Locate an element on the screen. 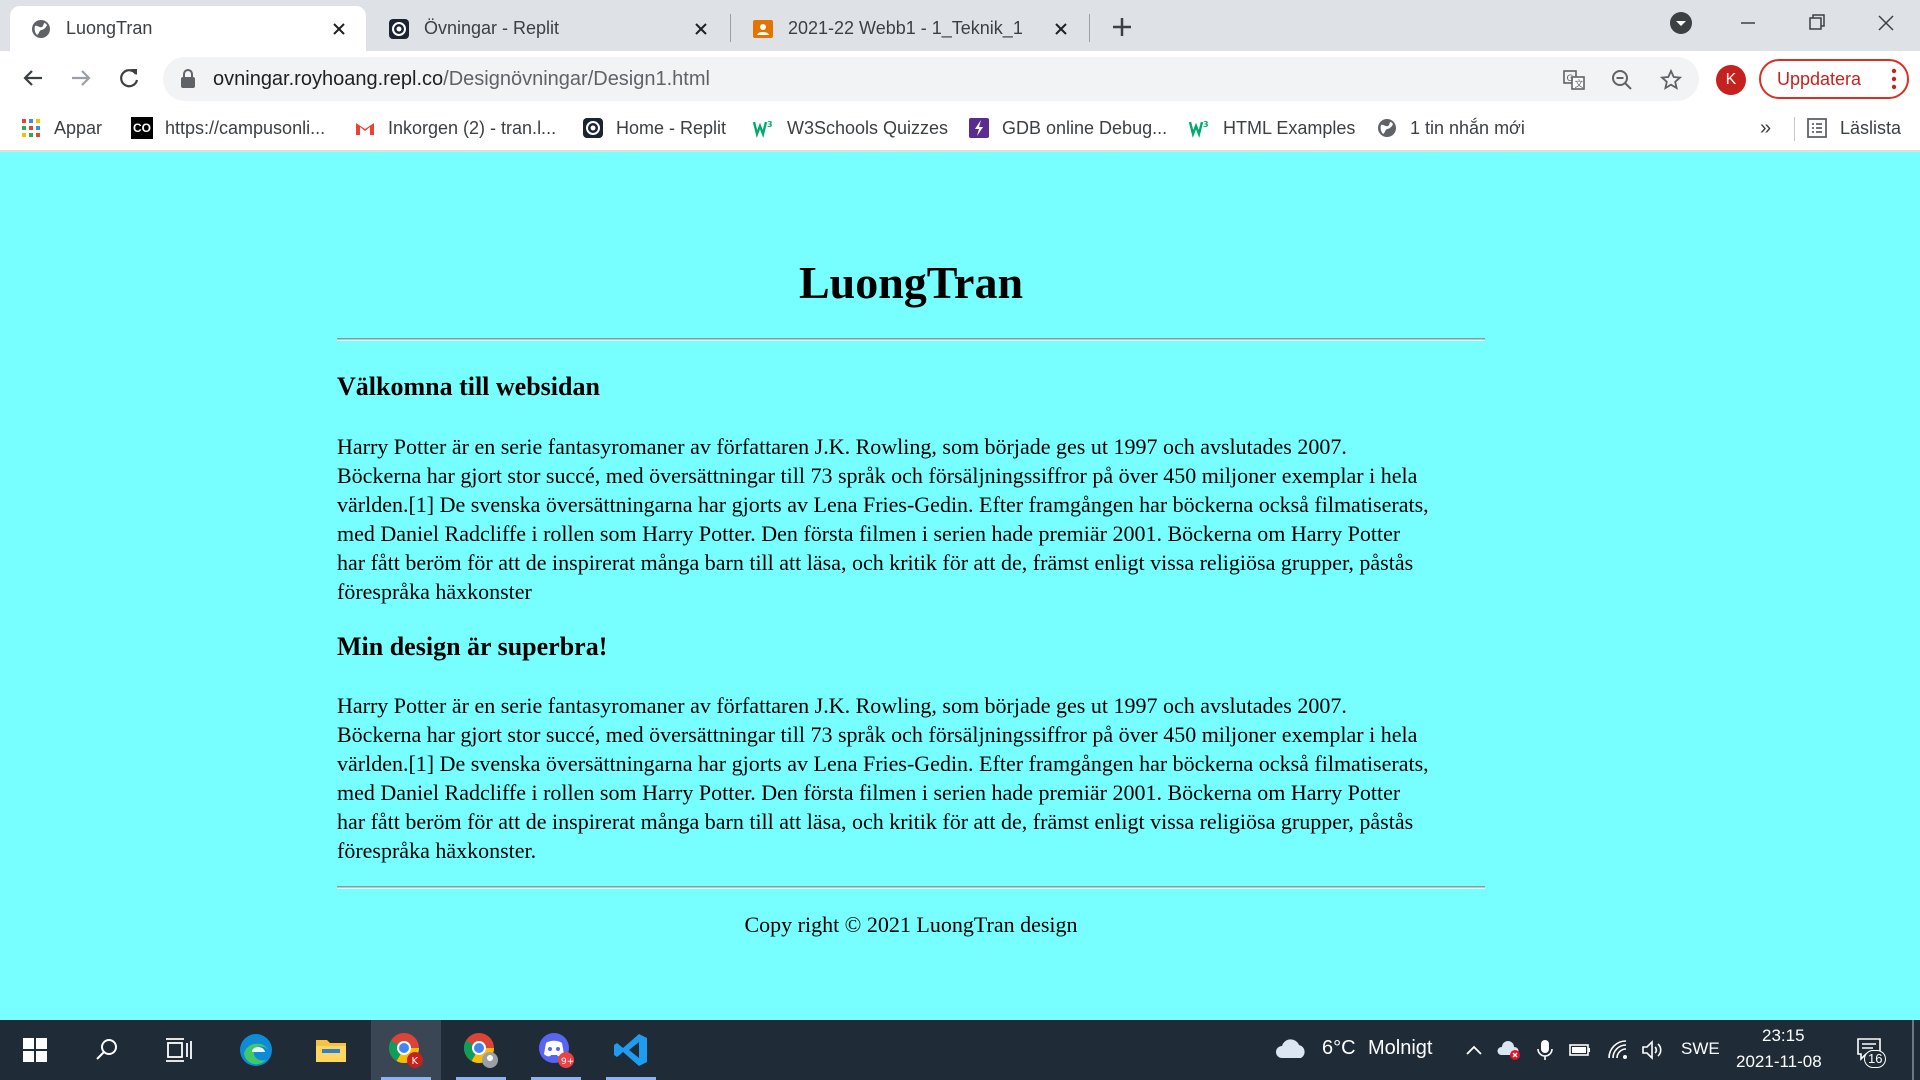  svg-text: 文 is located at coordinates (1579, 84).